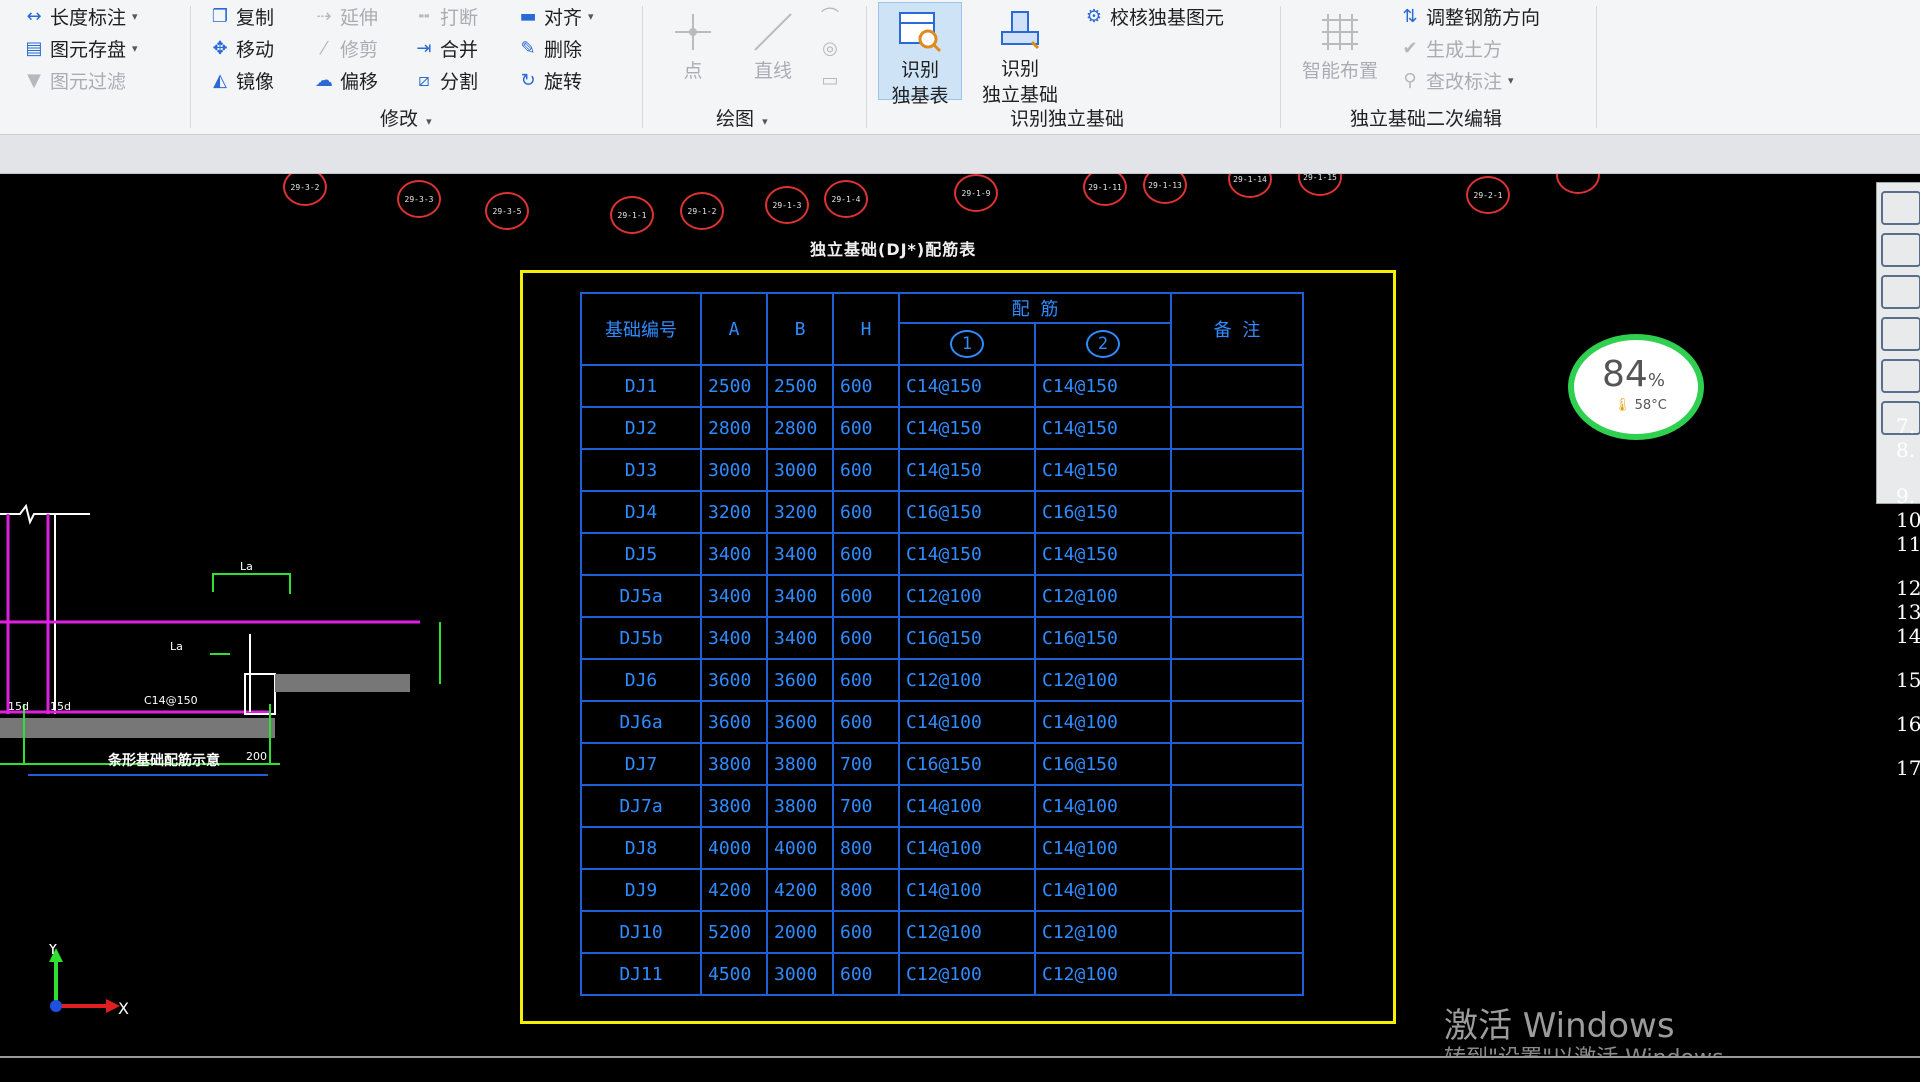 The image size is (1920, 1082). Describe the element at coordinates (345, 16) in the screenshot. I see `extend-button: ⇢ 延伸` at that location.